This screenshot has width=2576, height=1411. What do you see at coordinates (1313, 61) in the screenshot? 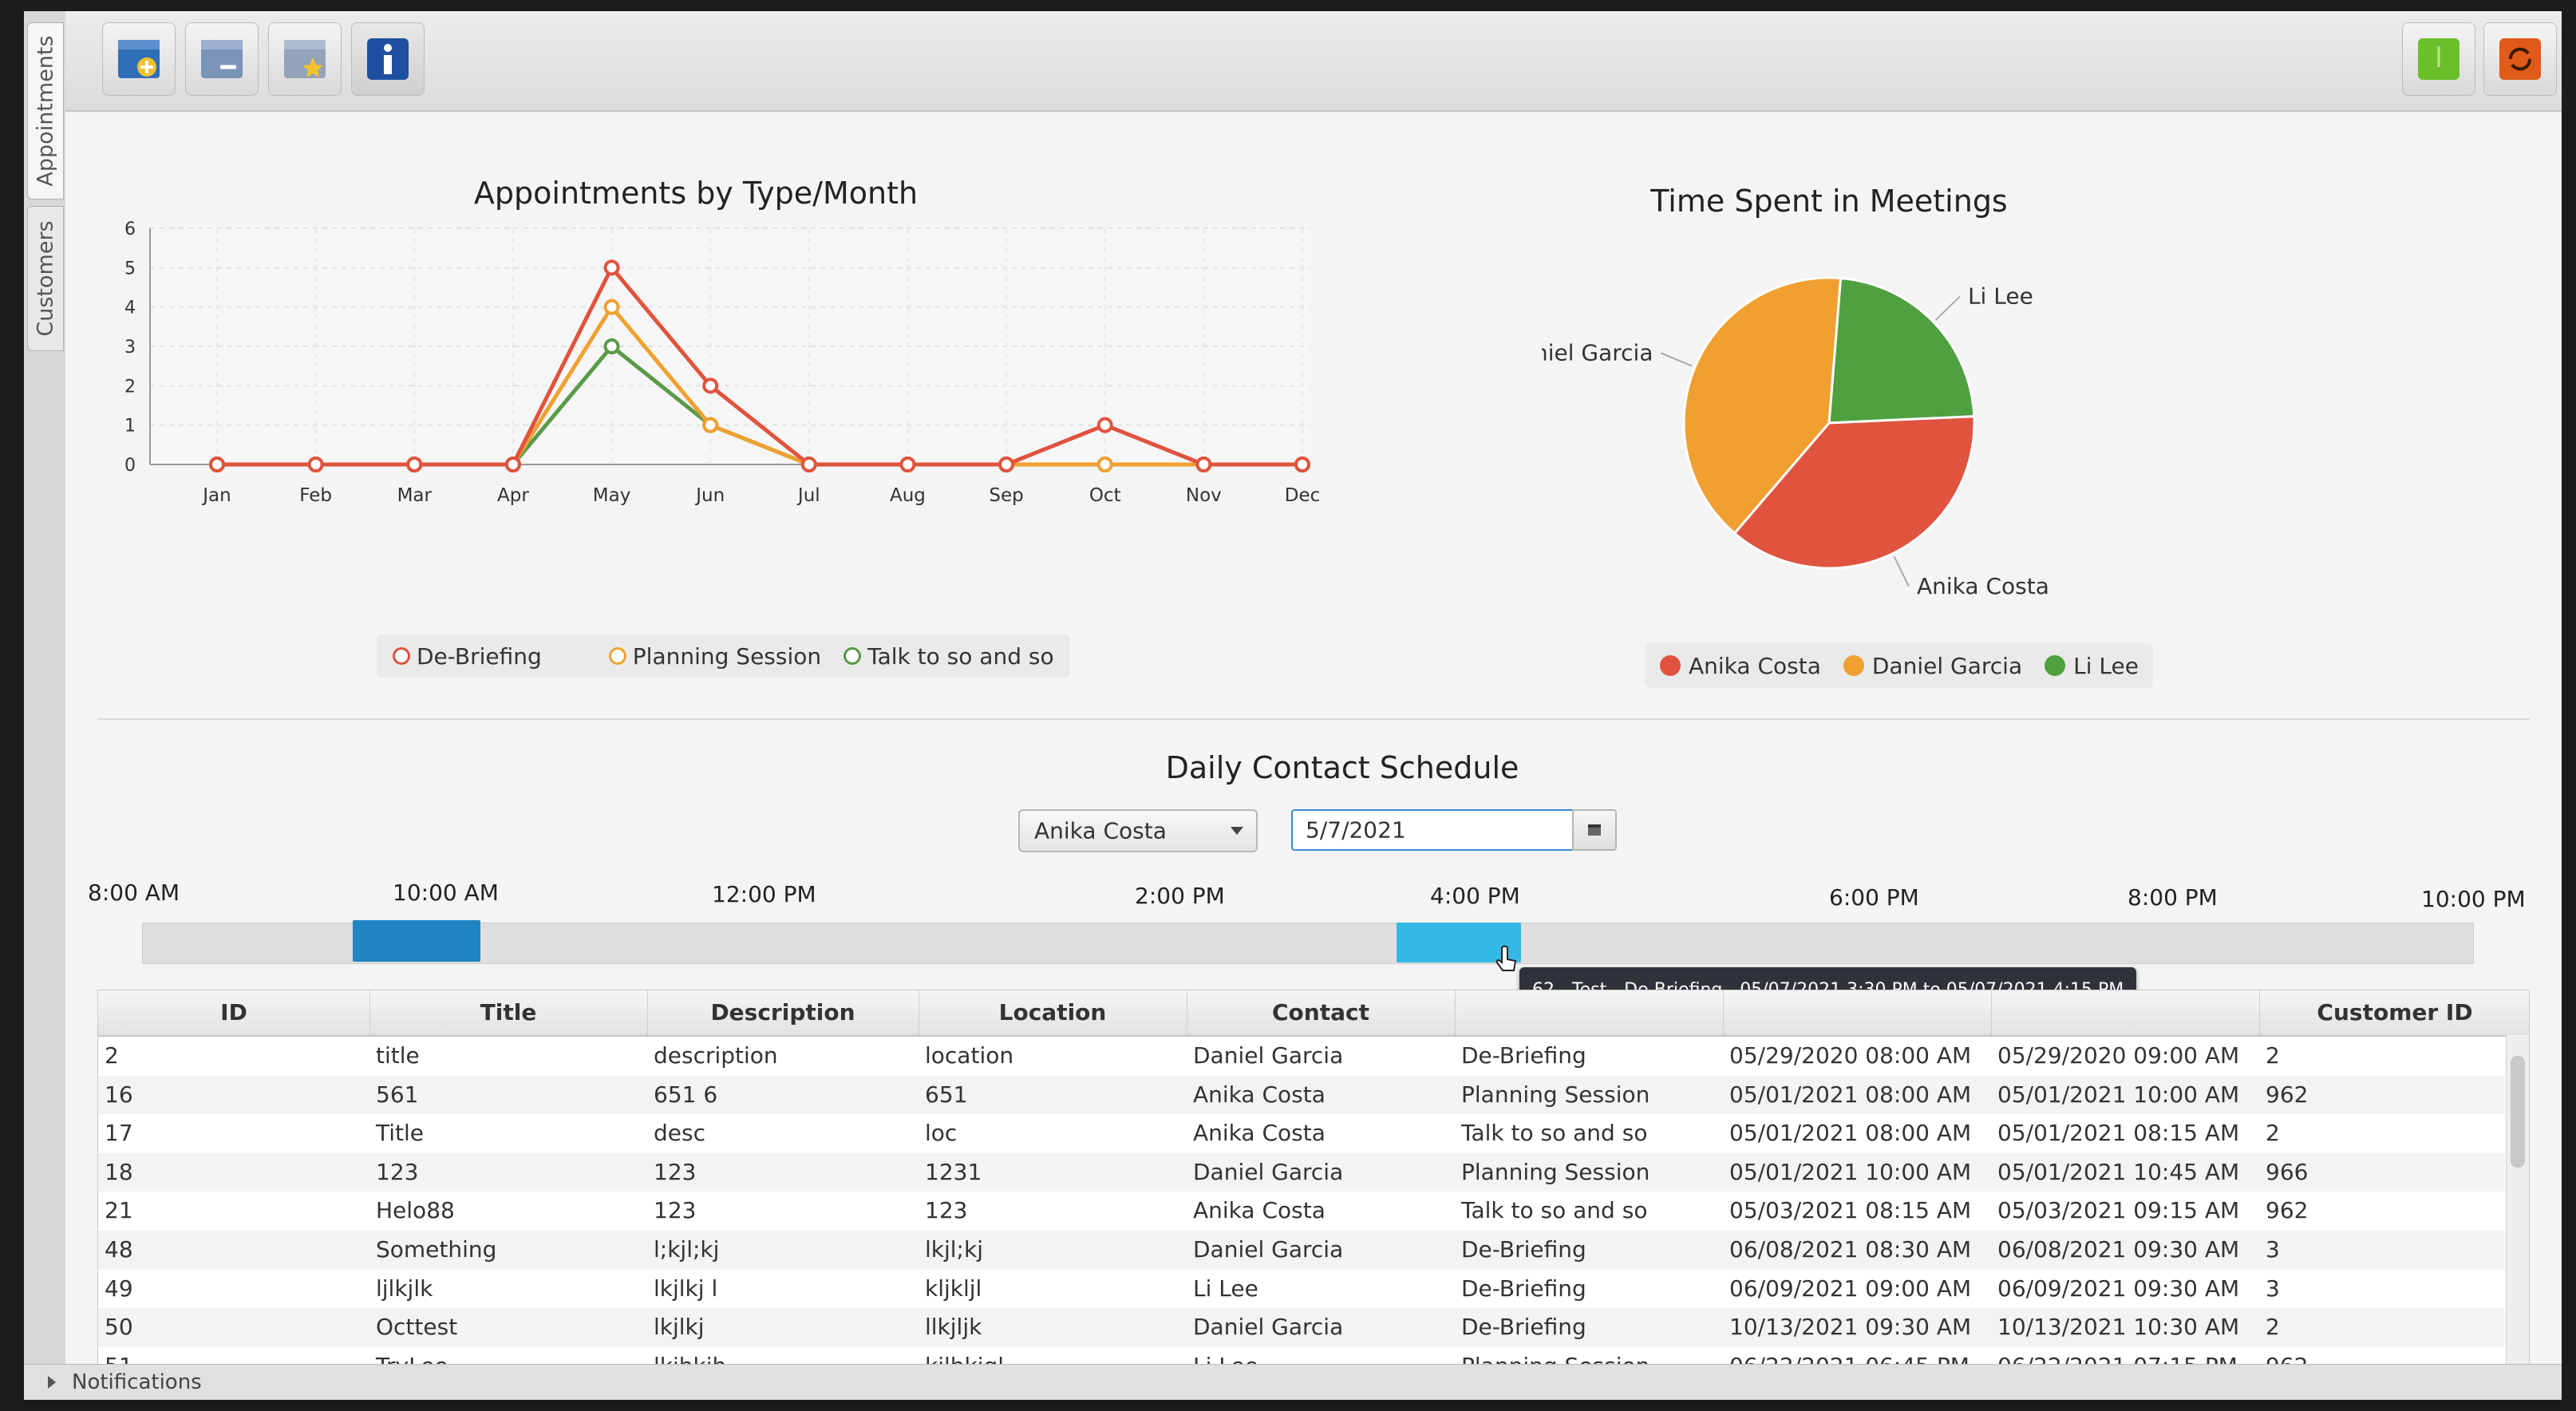
I see `toolbar` at bounding box center [1313, 61].